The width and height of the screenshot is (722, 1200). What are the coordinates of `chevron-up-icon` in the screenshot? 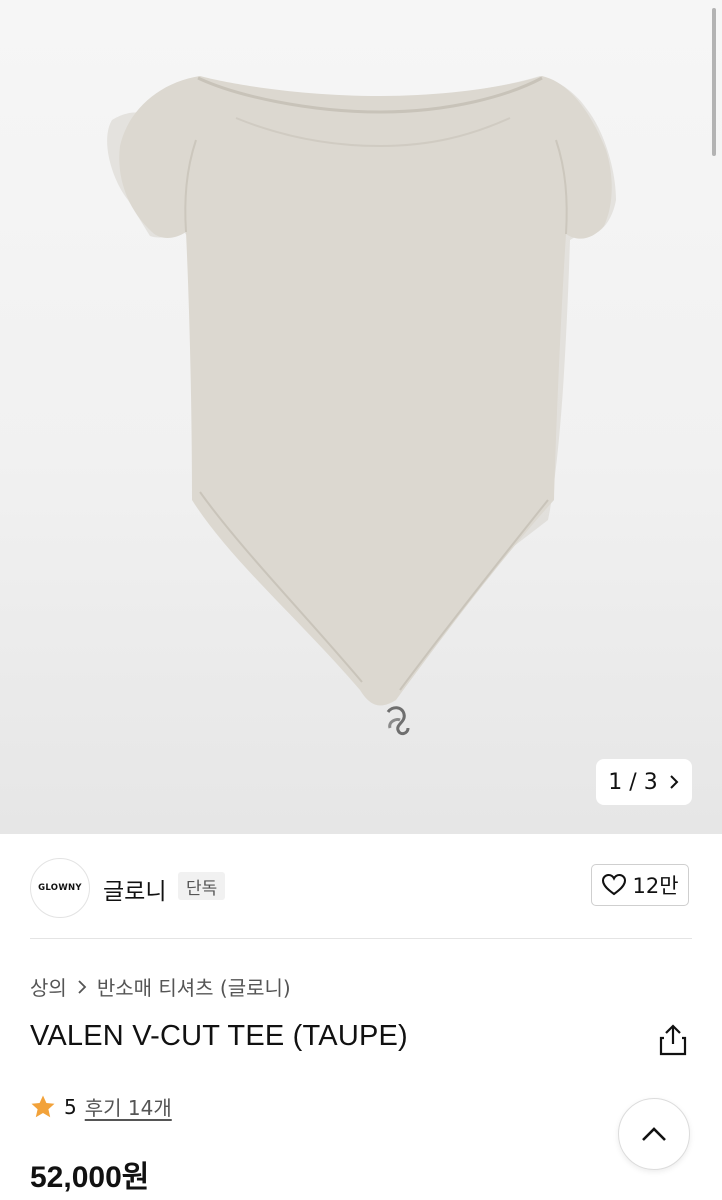 It's located at (654, 1134).